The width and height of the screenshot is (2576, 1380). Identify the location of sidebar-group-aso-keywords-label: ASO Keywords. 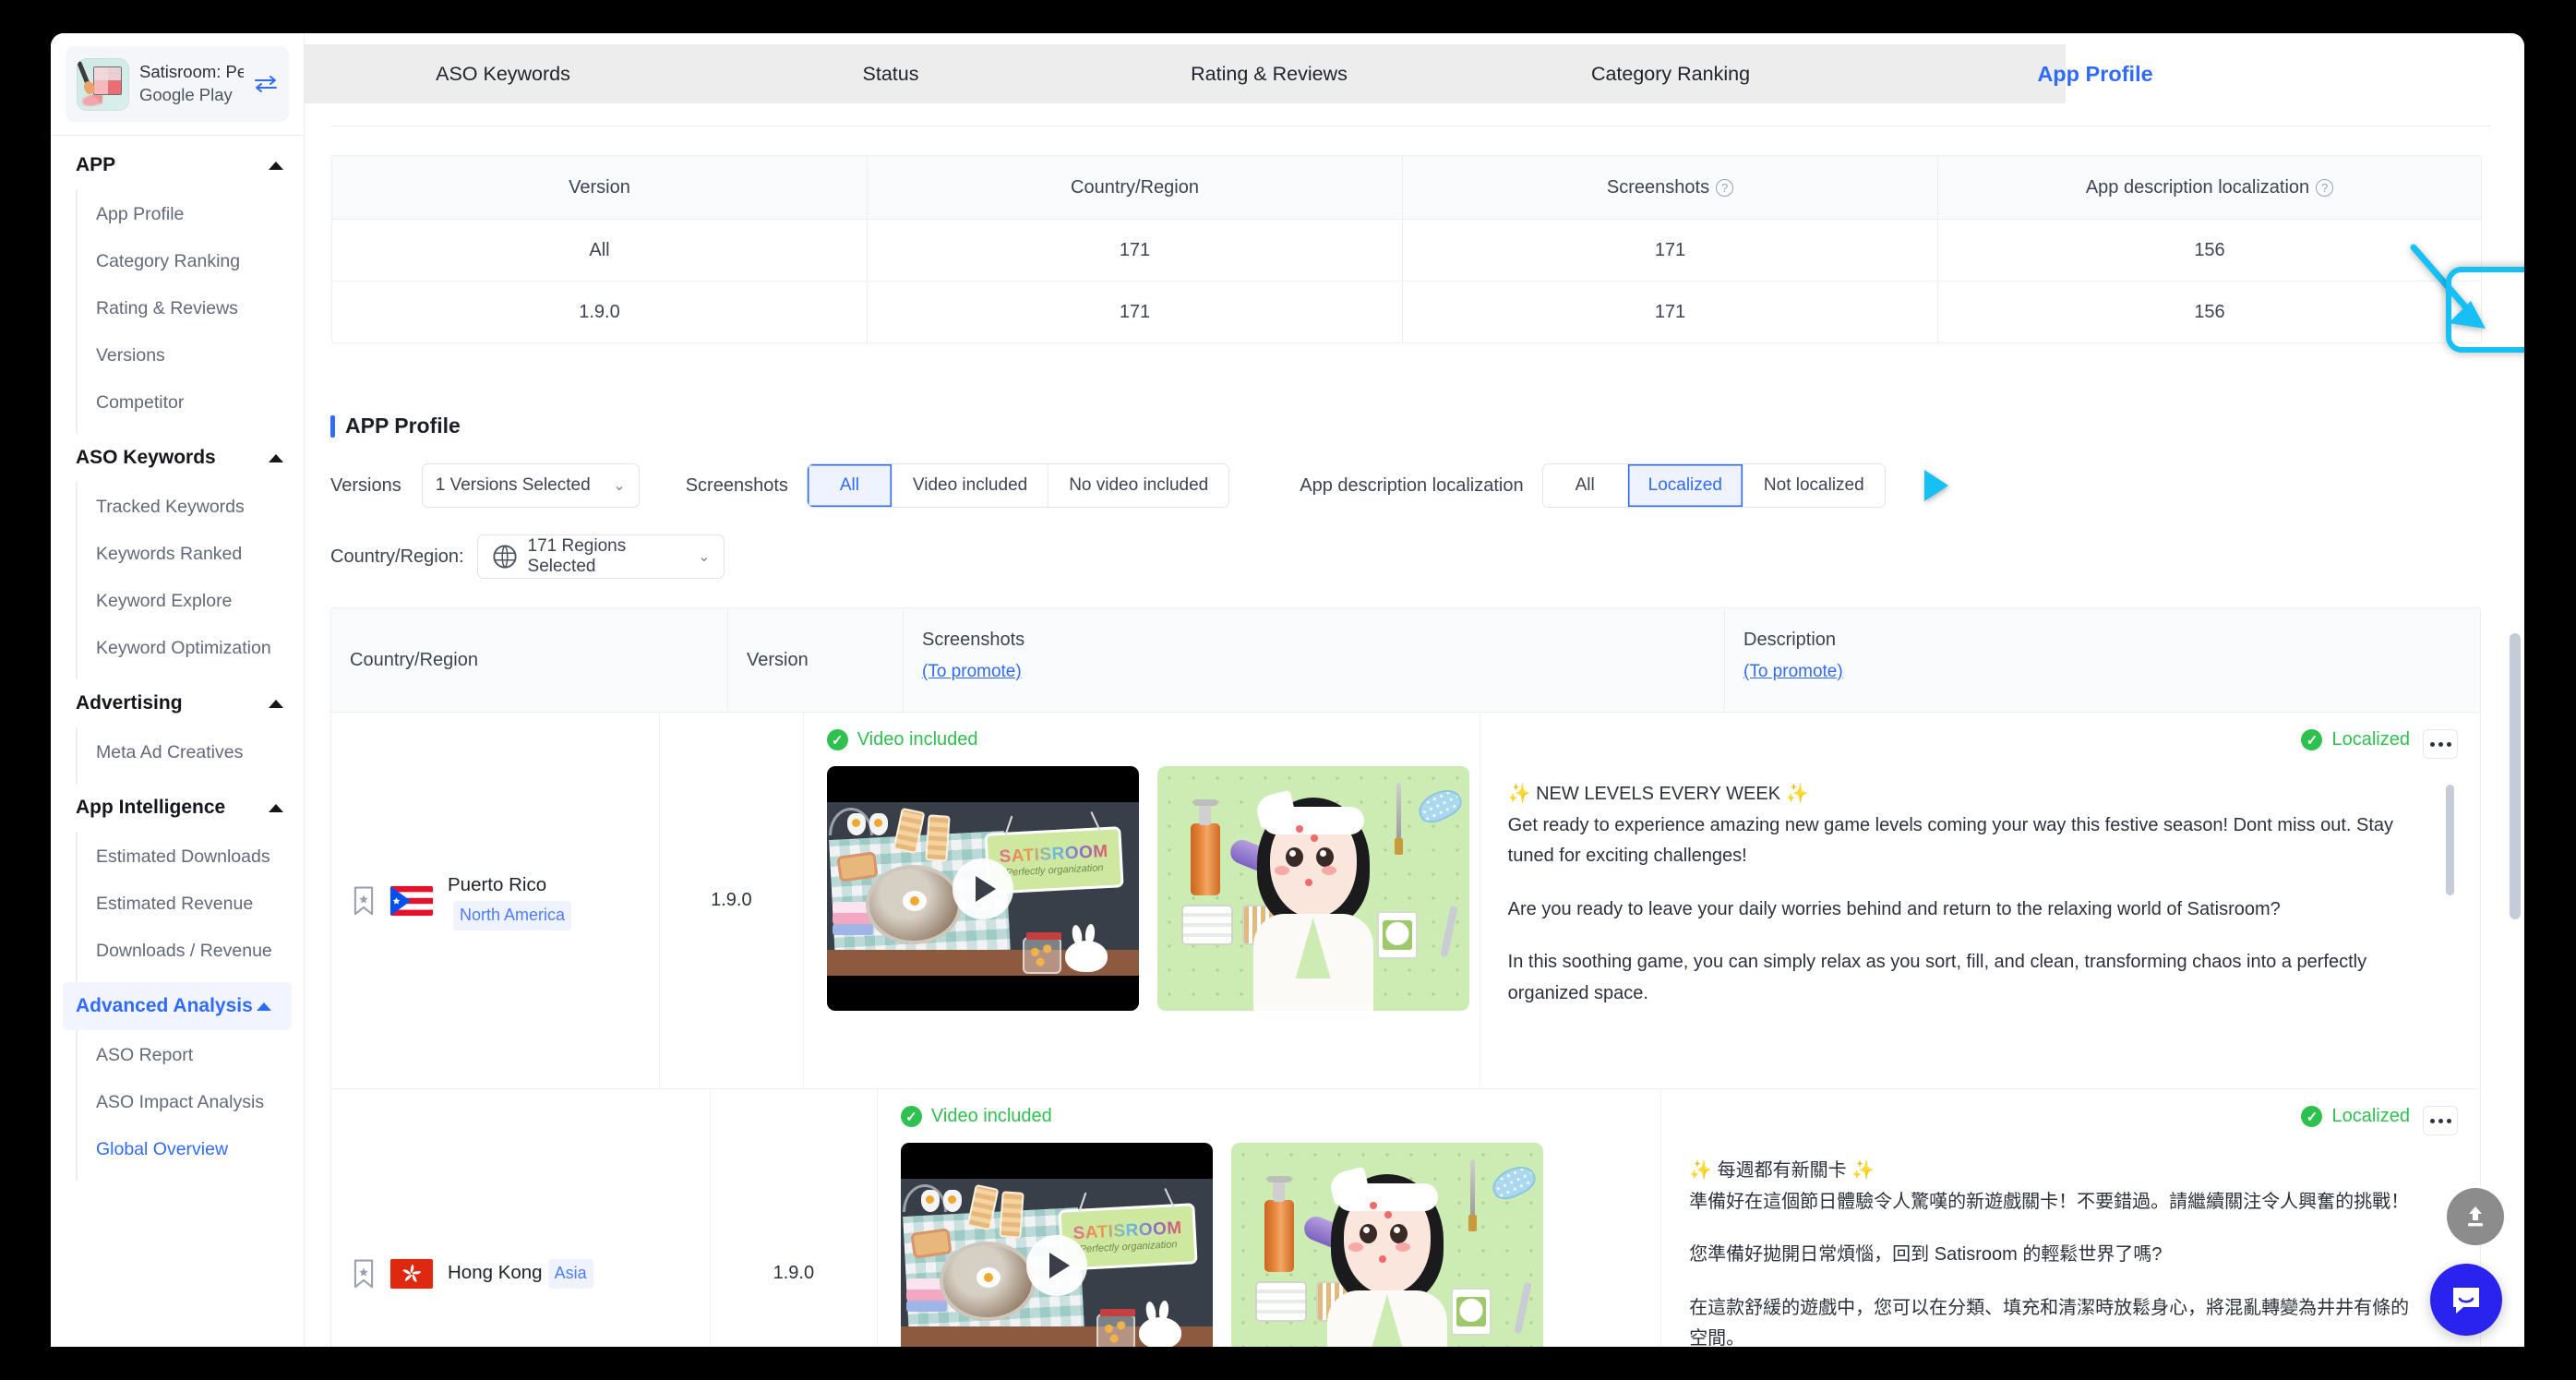
(146, 457).